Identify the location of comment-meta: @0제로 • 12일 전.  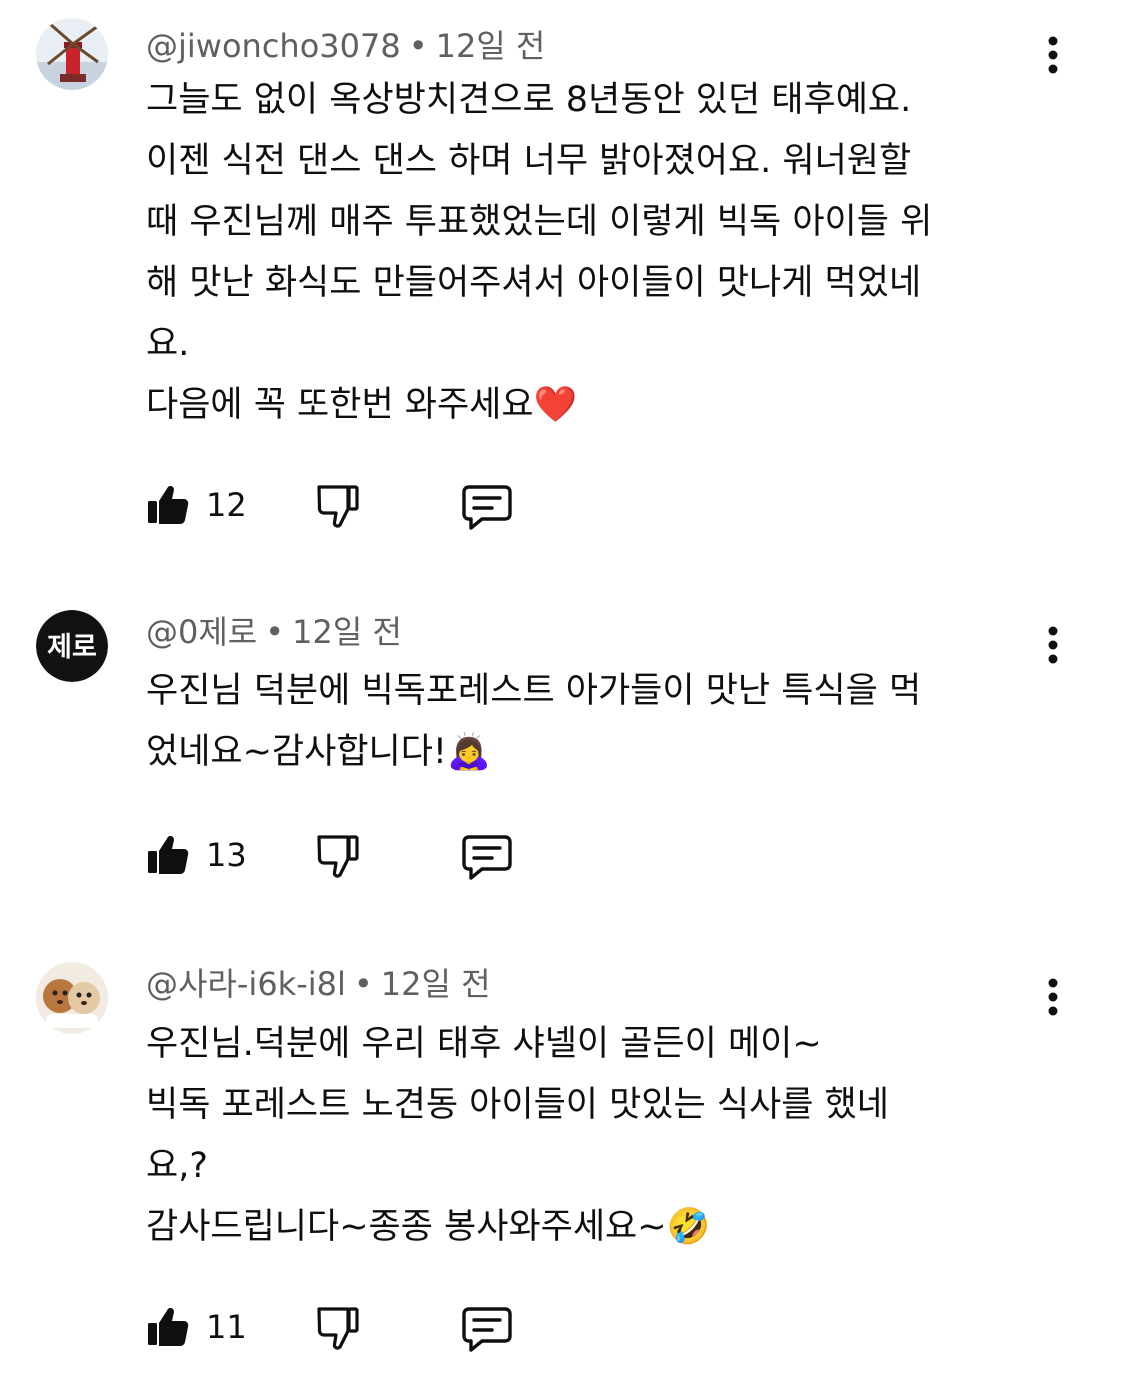
(274, 632).